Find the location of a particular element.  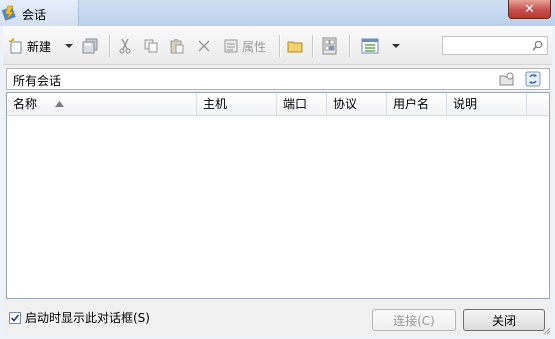

column-header-host: 主机 is located at coordinates (237, 104).